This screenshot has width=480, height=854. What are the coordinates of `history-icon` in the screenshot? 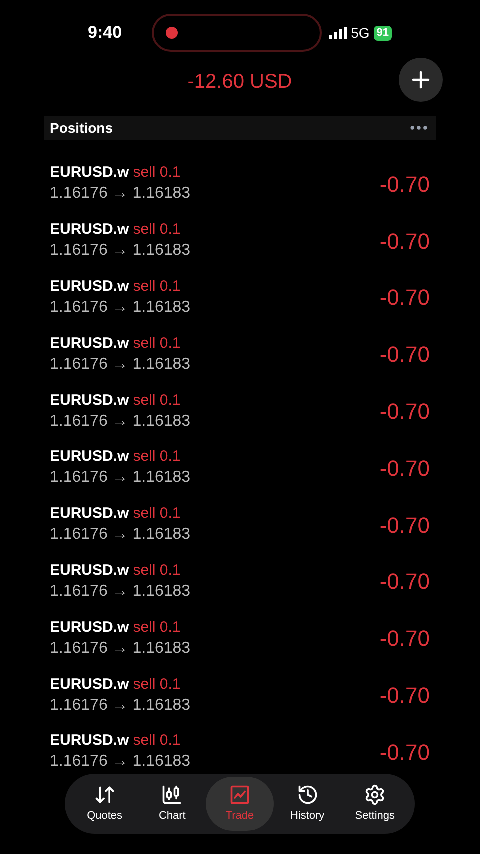 It's located at (307, 795).